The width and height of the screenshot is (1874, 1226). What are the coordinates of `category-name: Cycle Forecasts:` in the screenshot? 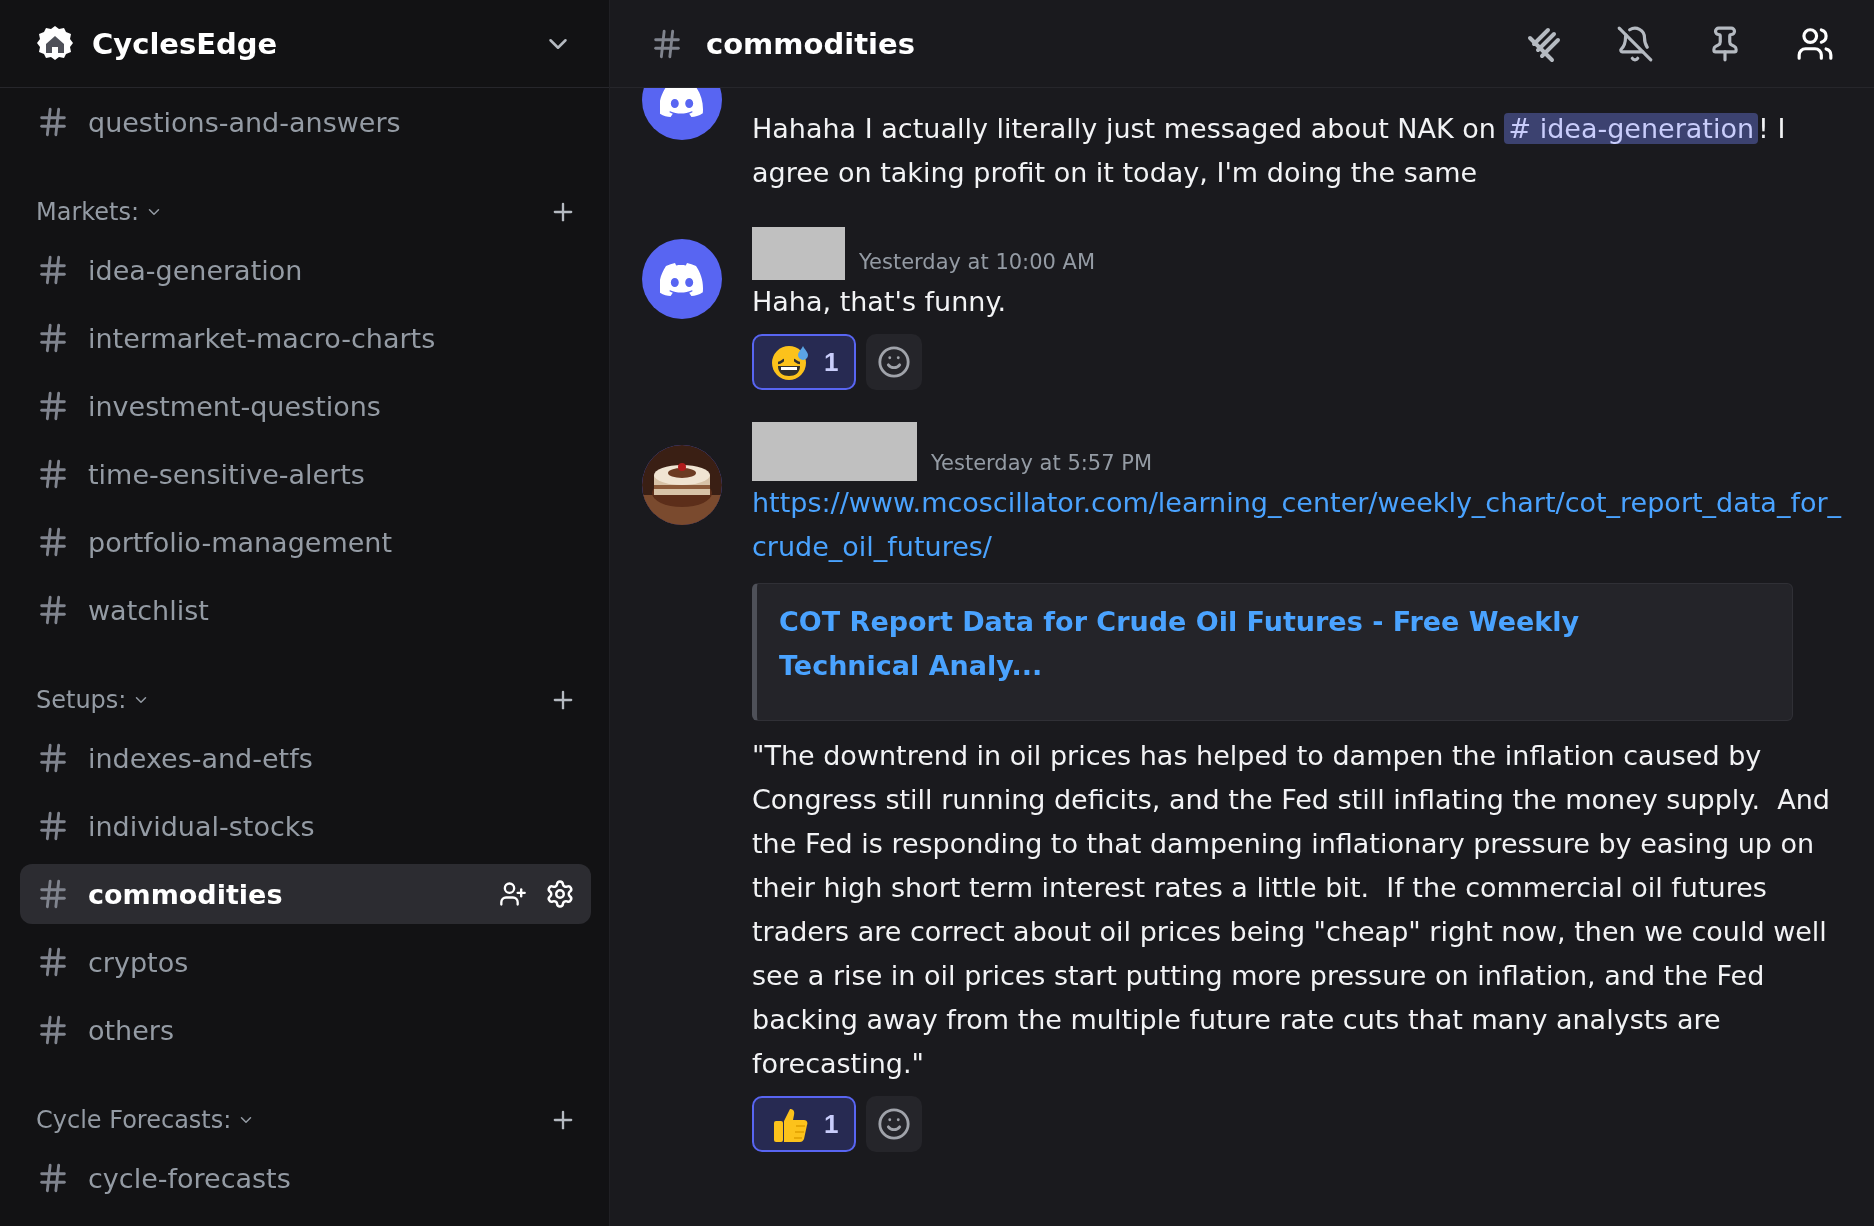 It's located at (134, 1120).